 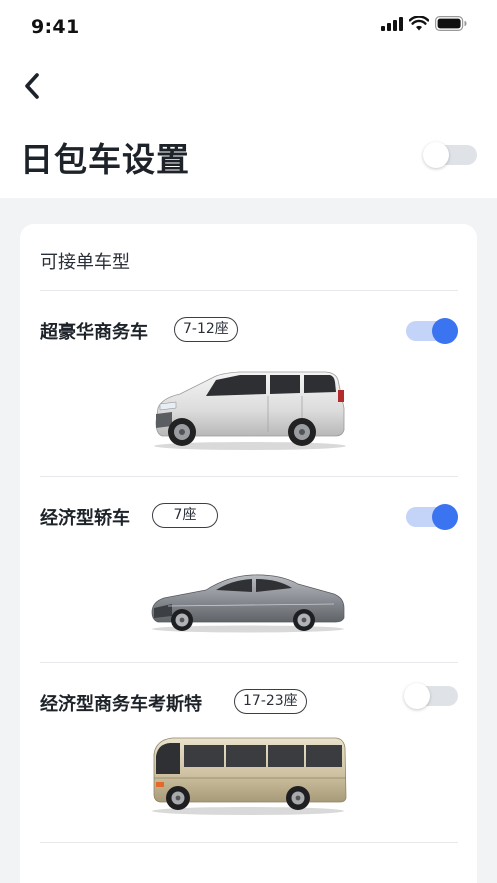 I want to click on wifi-icon, so click(x=419, y=23).